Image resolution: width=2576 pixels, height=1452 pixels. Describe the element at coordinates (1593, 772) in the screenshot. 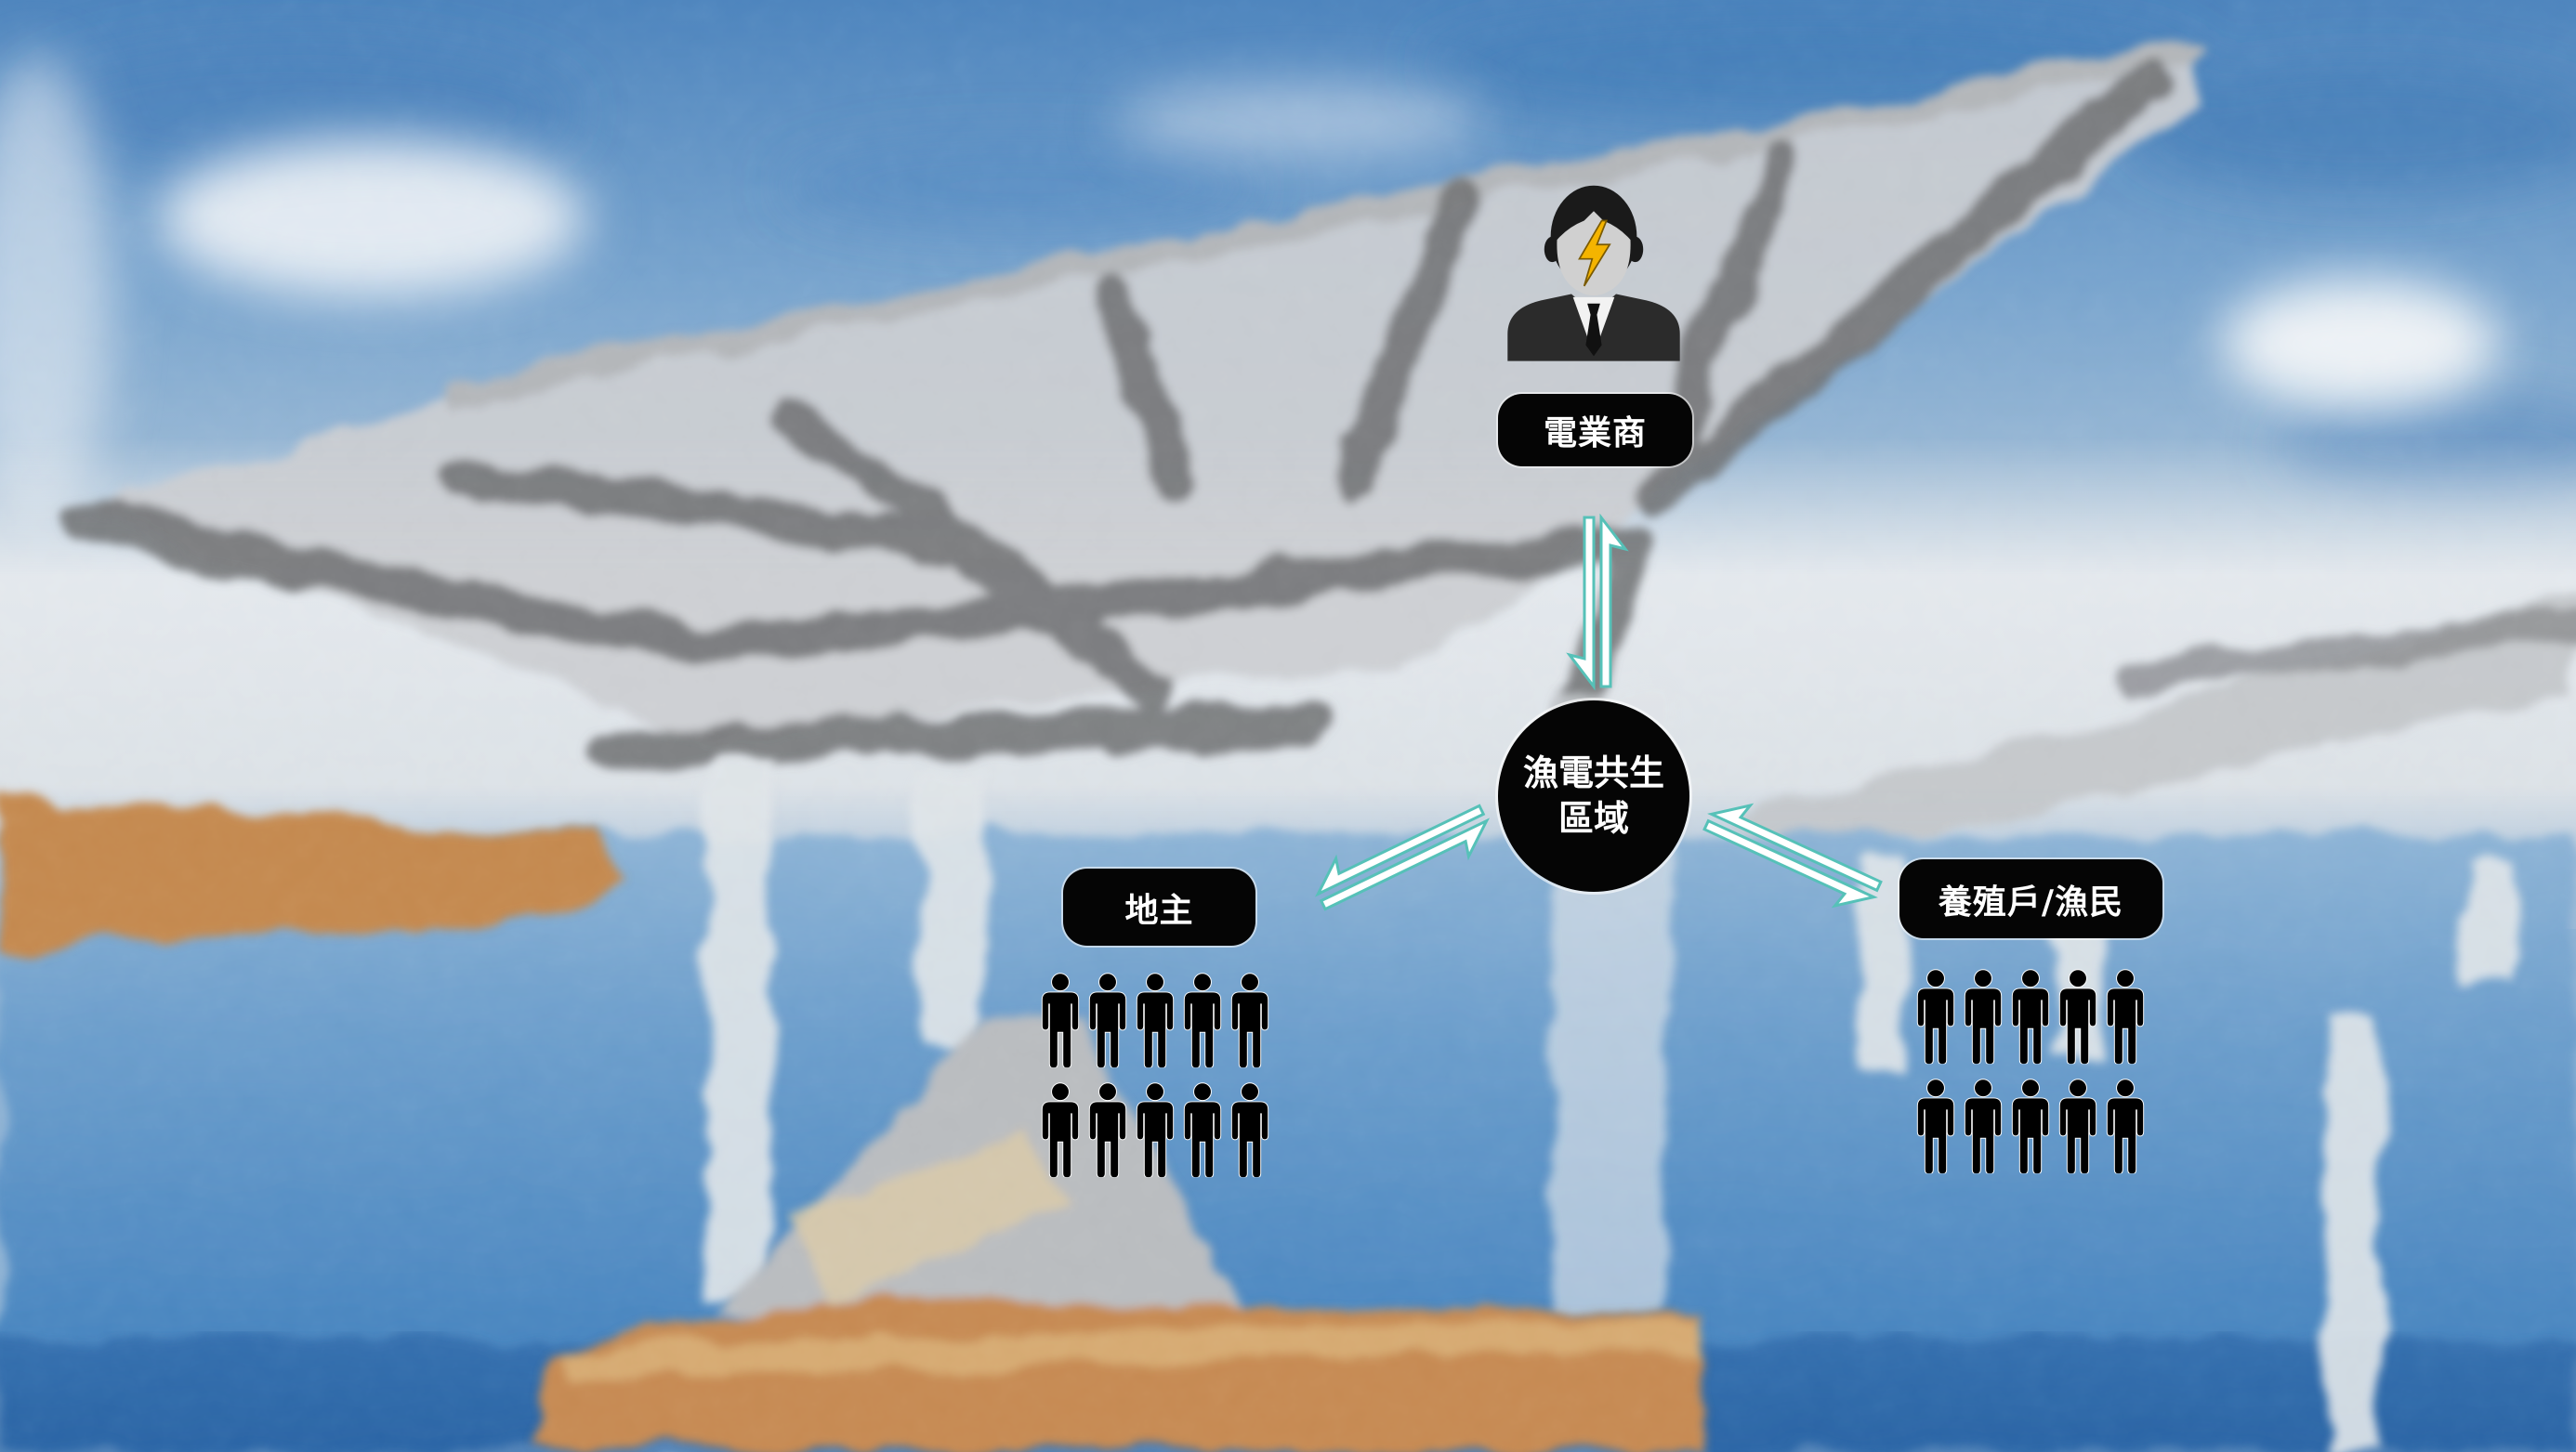

I see `hub-label-line-1: 漁電共生` at that location.